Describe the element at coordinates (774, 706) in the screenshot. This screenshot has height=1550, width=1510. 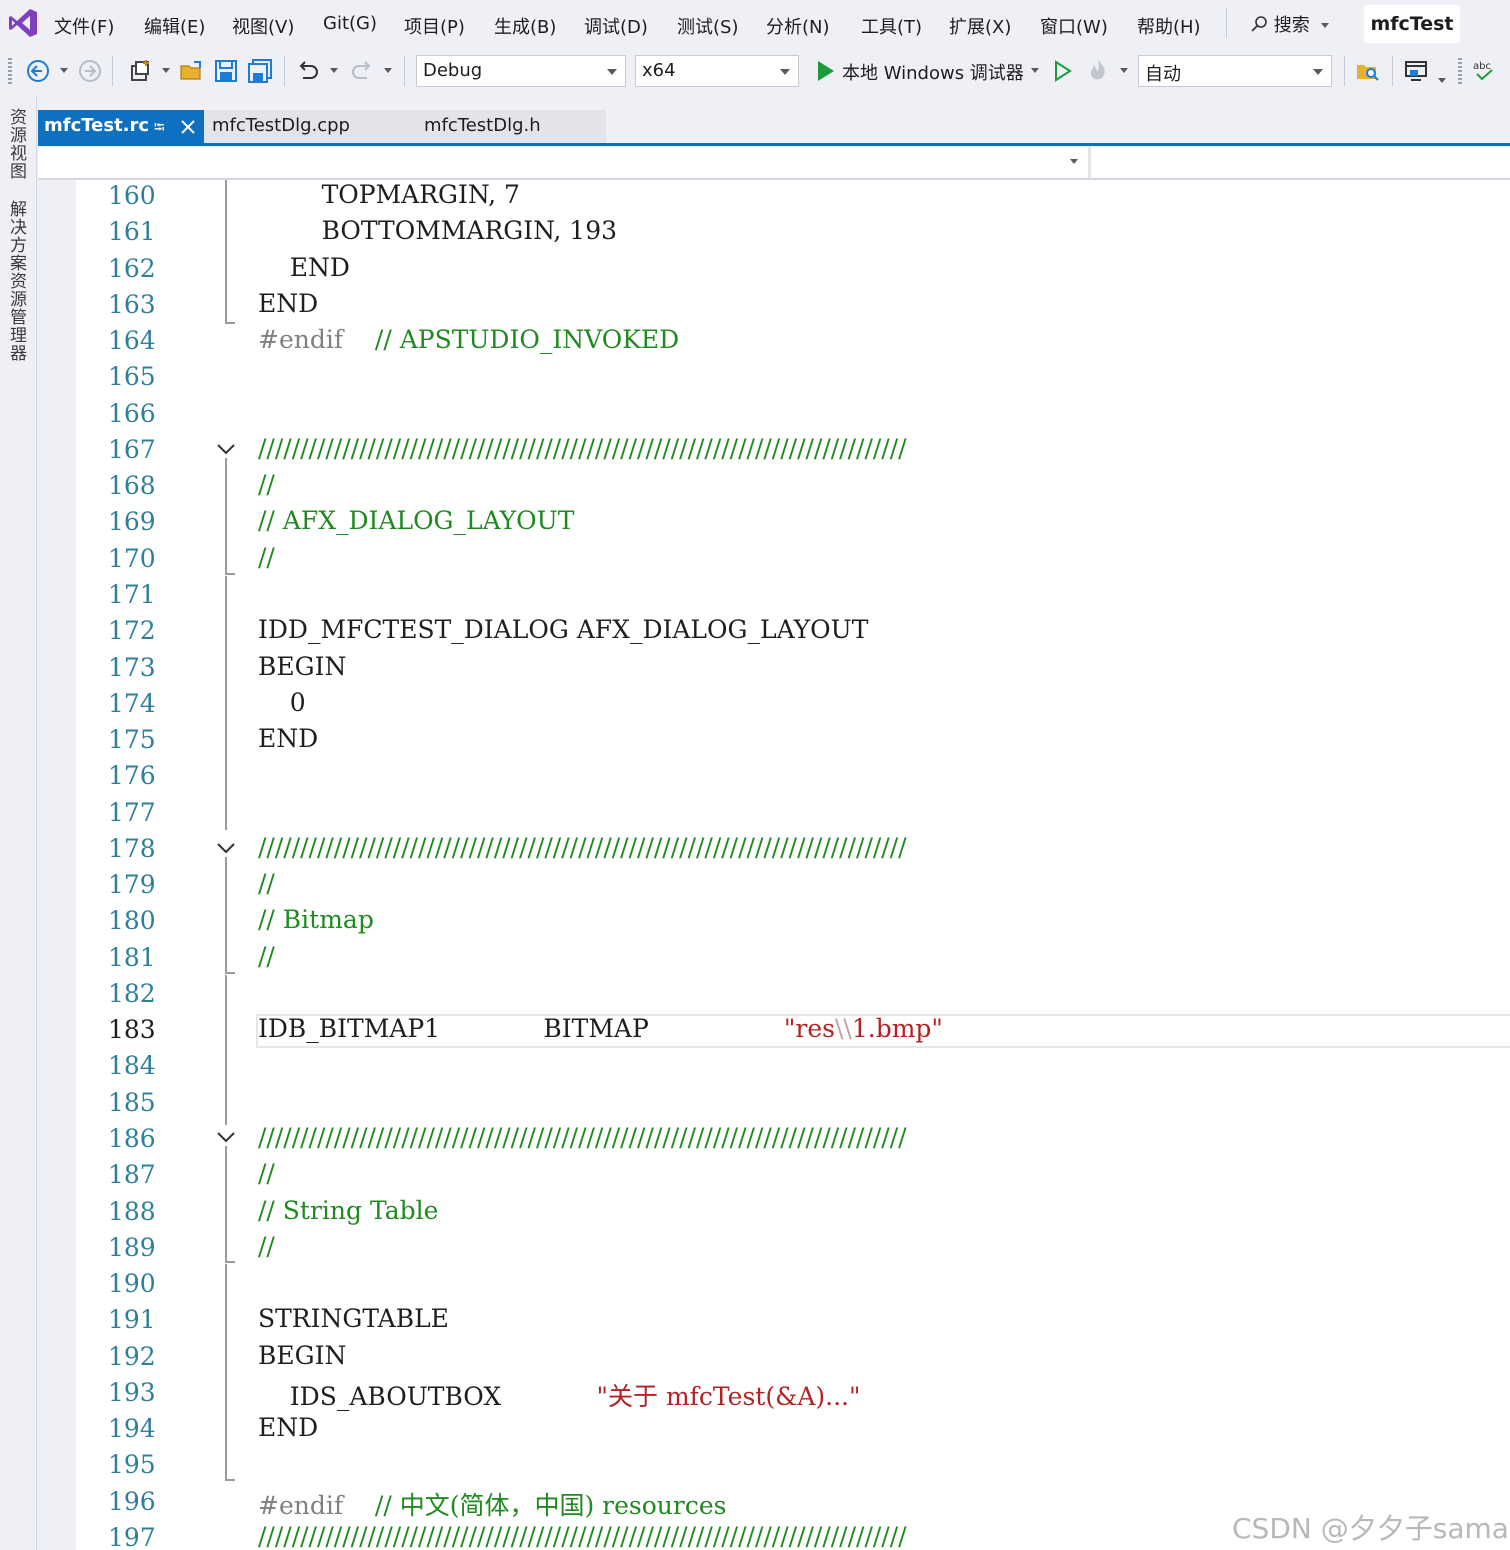
I see `code-line: 174 0` at that location.